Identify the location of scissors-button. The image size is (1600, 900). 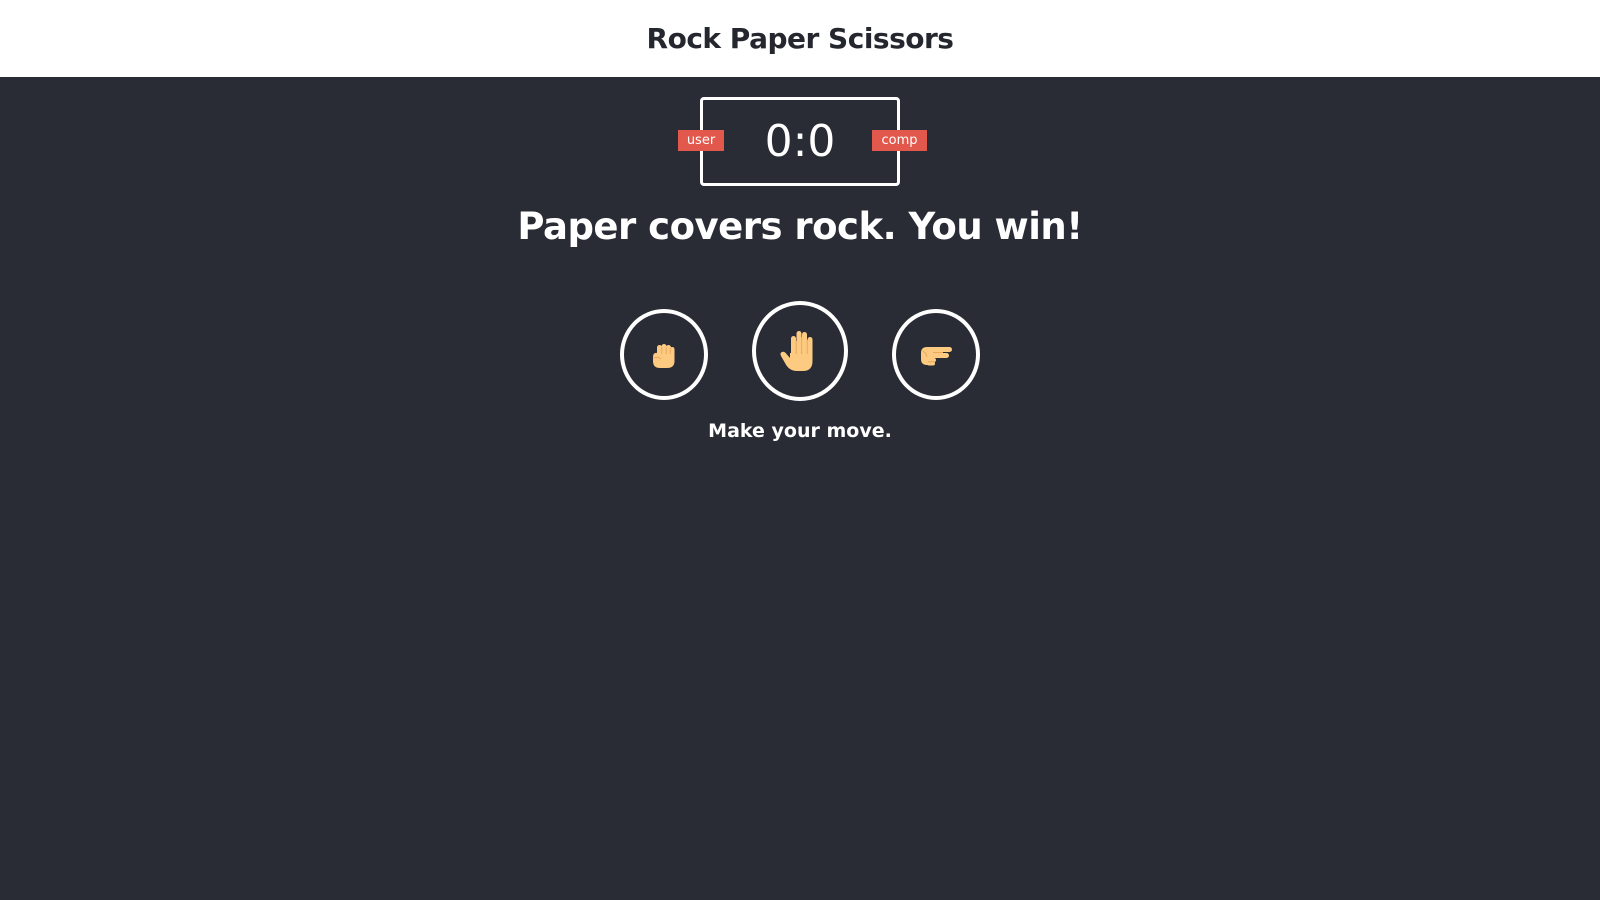
(936, 354).